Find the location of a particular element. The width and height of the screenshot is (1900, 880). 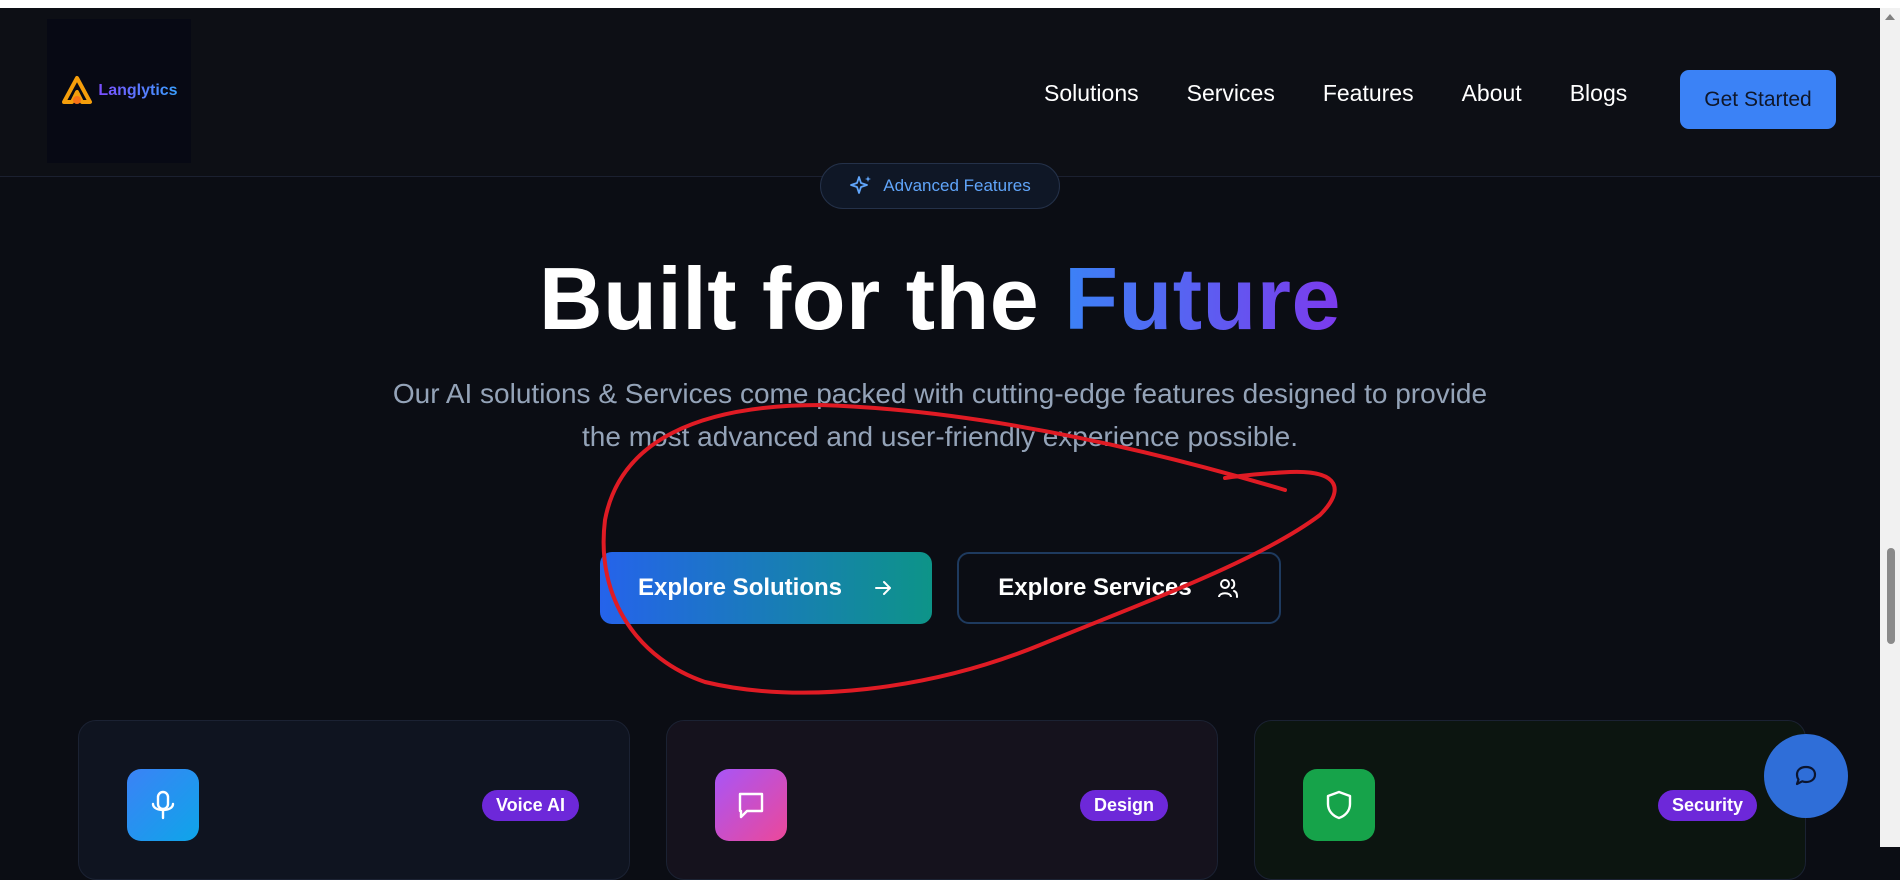

feature-card-design: Design is located at coordinates (942, 800).